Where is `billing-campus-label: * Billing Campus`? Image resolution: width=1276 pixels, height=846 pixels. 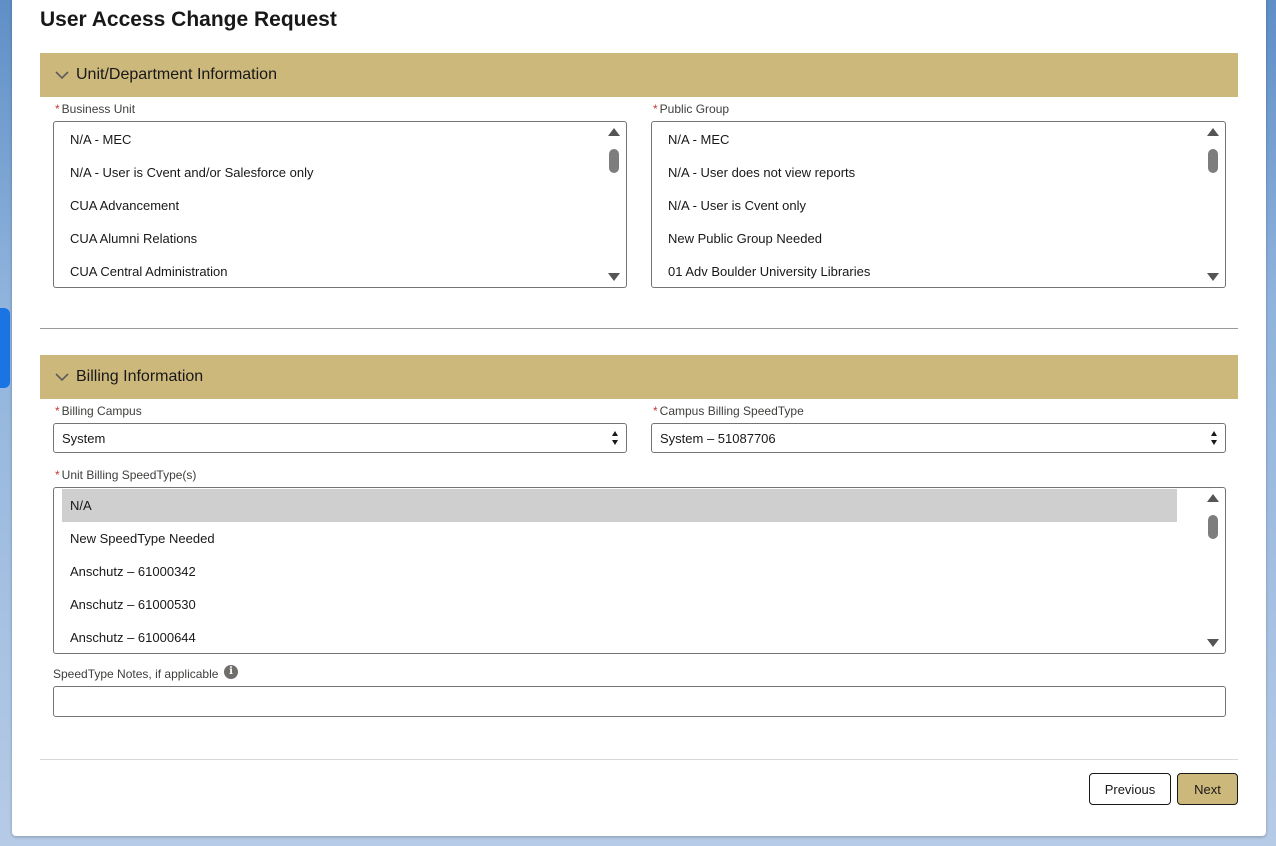
billing-campus-label: * Billing Campus is located at coordinates (98, 411).